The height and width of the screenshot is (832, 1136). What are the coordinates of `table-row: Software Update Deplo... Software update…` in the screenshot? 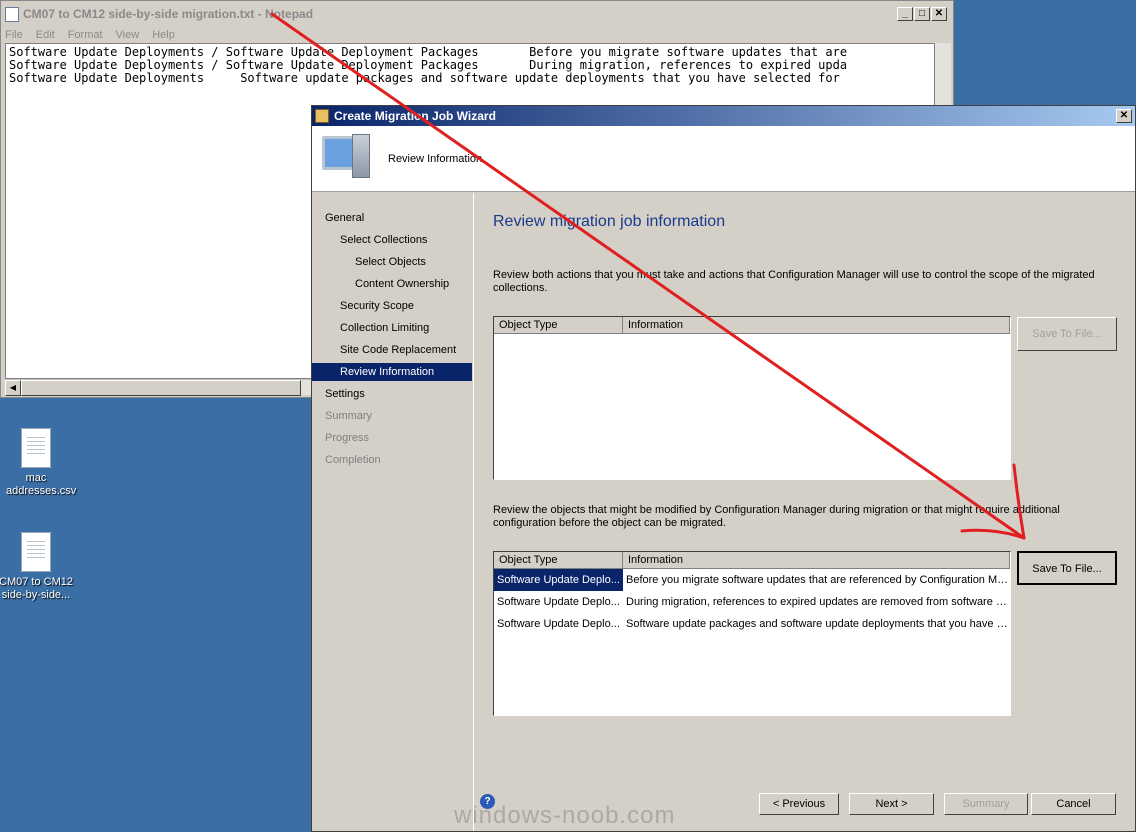 It's located at (752, 624).